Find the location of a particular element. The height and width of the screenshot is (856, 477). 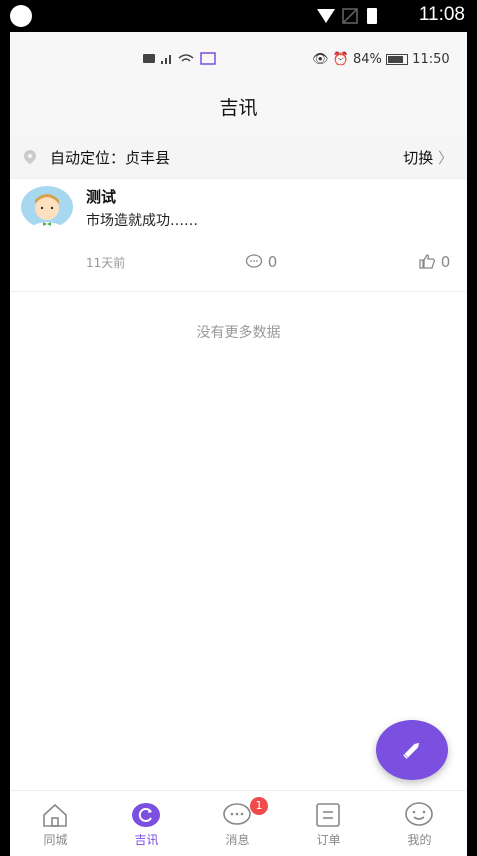

post-time: 11天前 is located at coordinates (106, 263).